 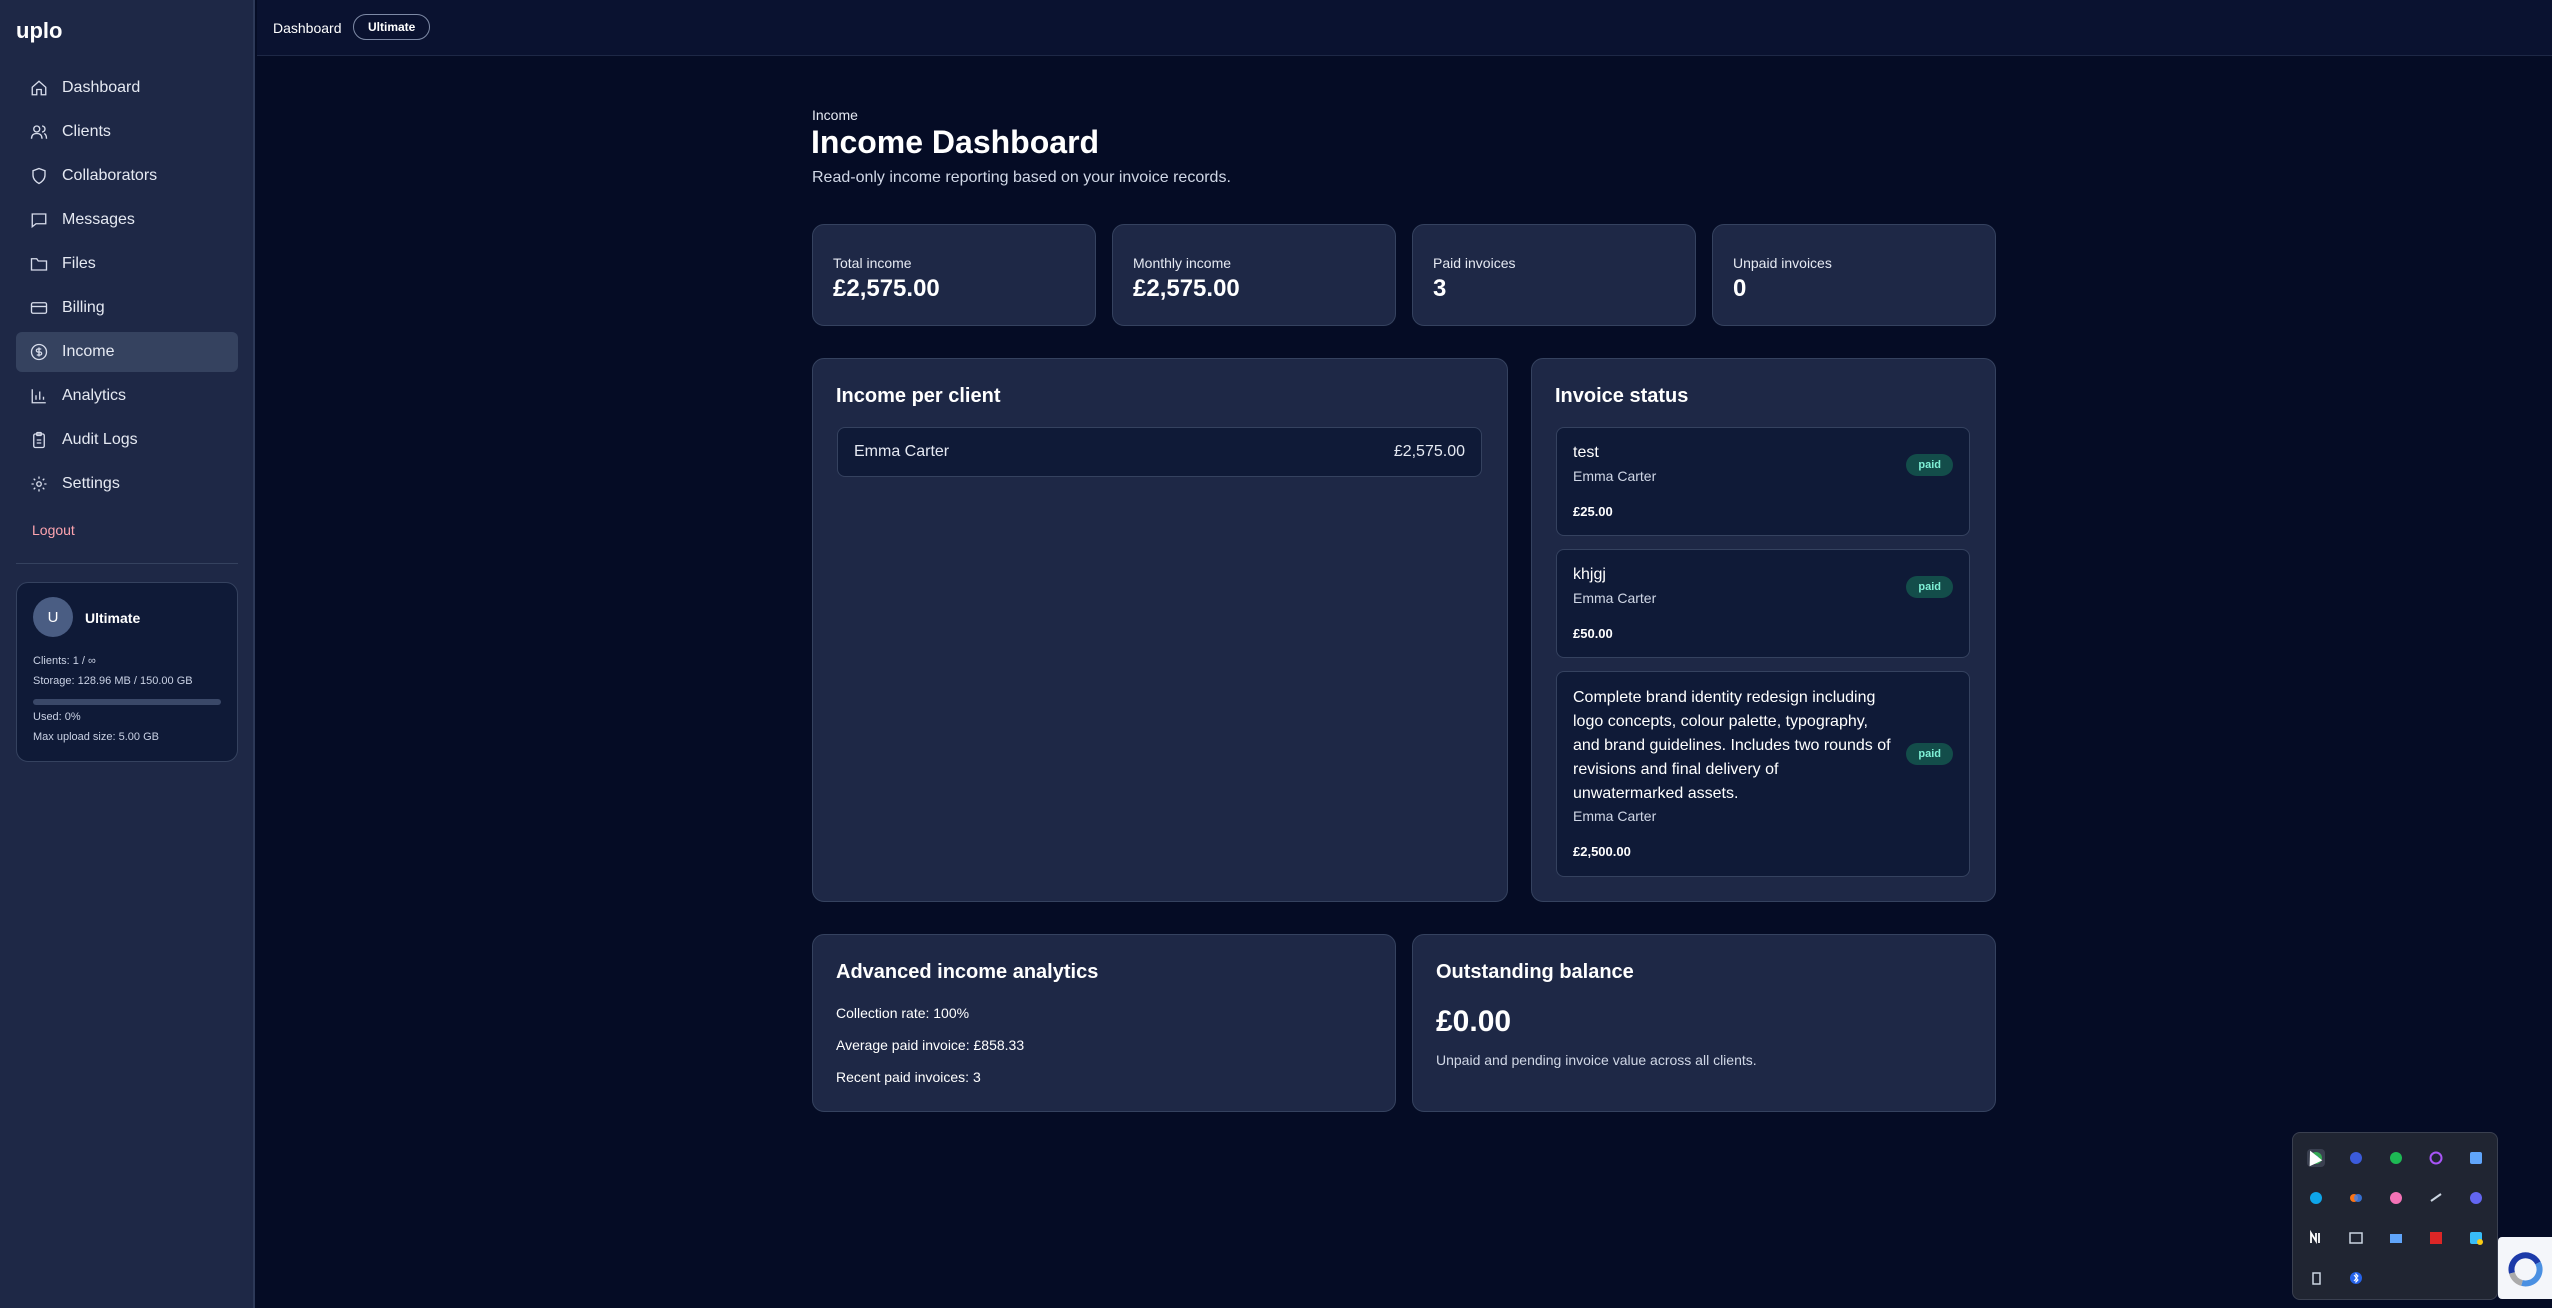 I want to click on stat-value: 3, so click(x=1440, y=288).